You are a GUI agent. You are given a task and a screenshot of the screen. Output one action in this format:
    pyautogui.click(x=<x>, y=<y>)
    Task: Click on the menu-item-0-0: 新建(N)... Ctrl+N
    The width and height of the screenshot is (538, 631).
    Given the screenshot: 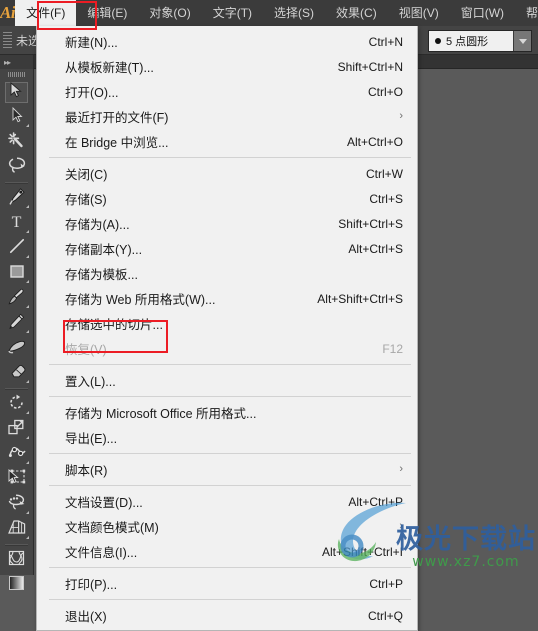 What is the action you would take?
    pyautogui.click(x=227, y=41)
    